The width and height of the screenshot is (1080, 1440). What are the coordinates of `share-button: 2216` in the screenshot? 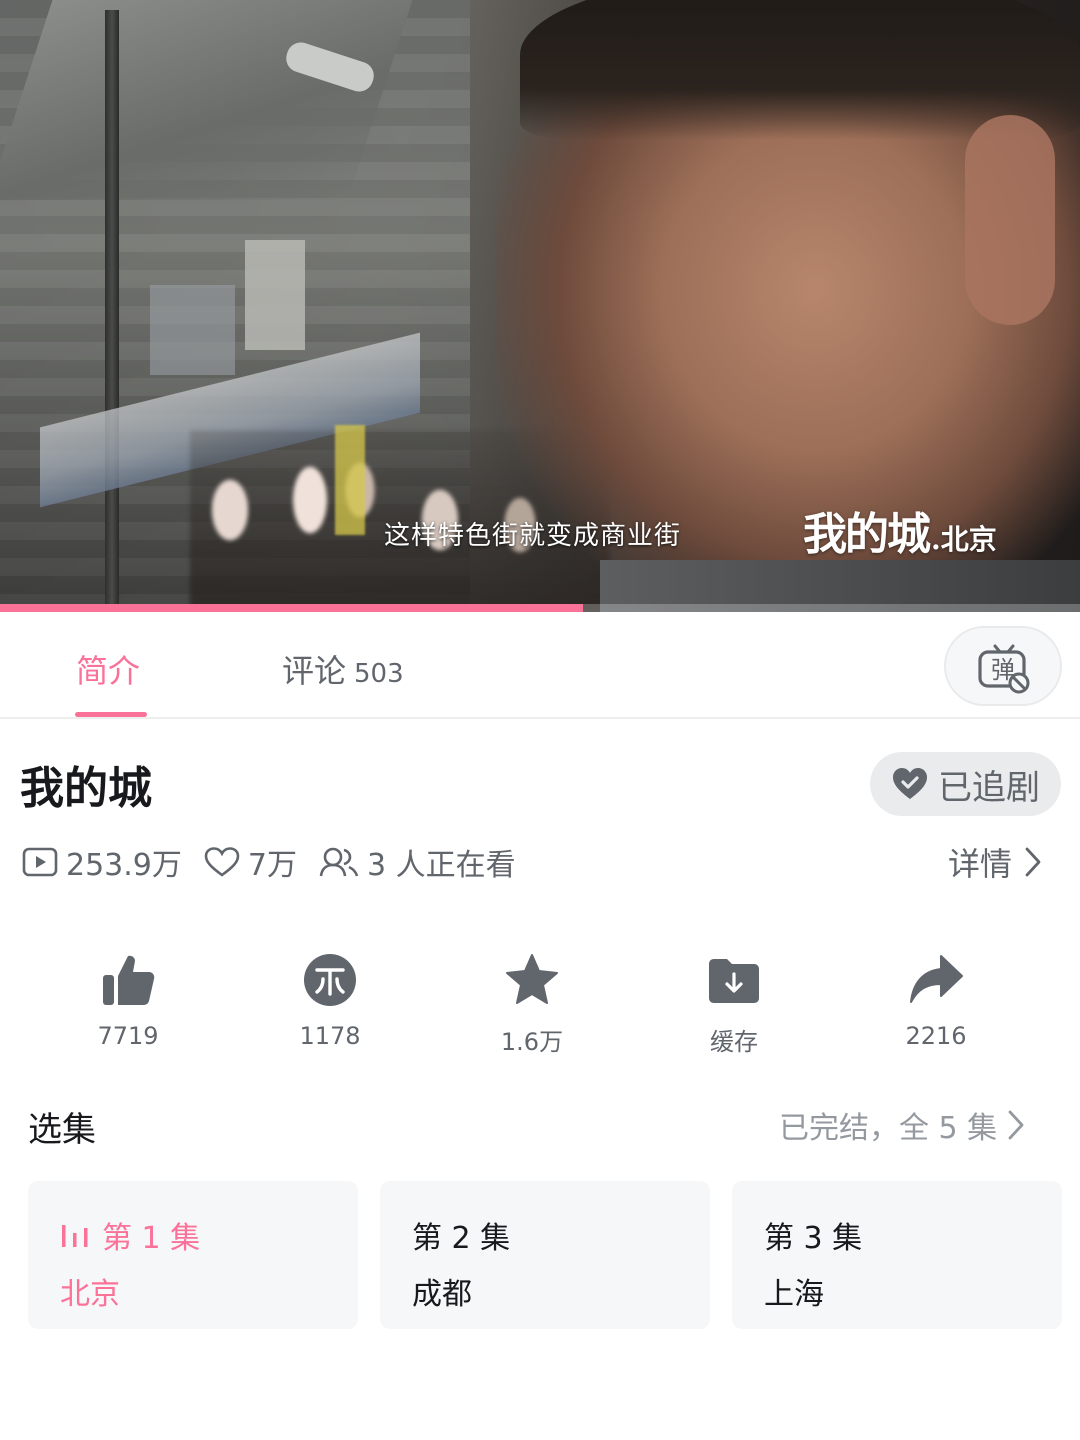 It's located at (936, 1001).